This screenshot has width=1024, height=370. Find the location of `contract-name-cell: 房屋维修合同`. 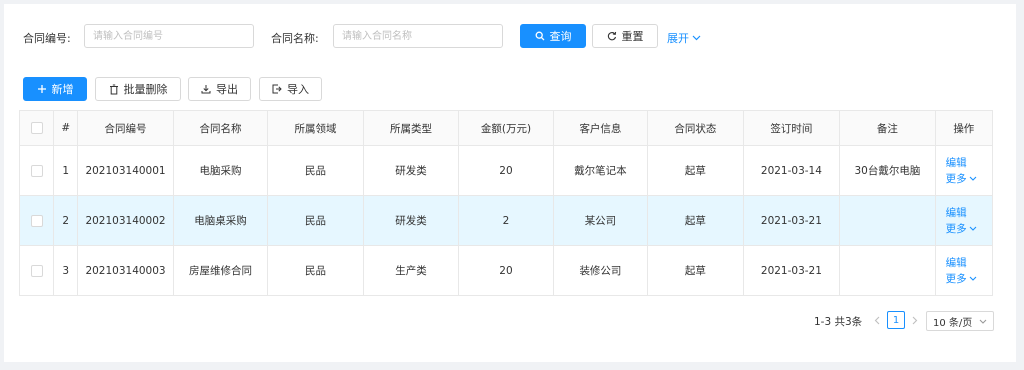

contract-name-cell: 房屋维修合同 is located at coordinates (220, 270).